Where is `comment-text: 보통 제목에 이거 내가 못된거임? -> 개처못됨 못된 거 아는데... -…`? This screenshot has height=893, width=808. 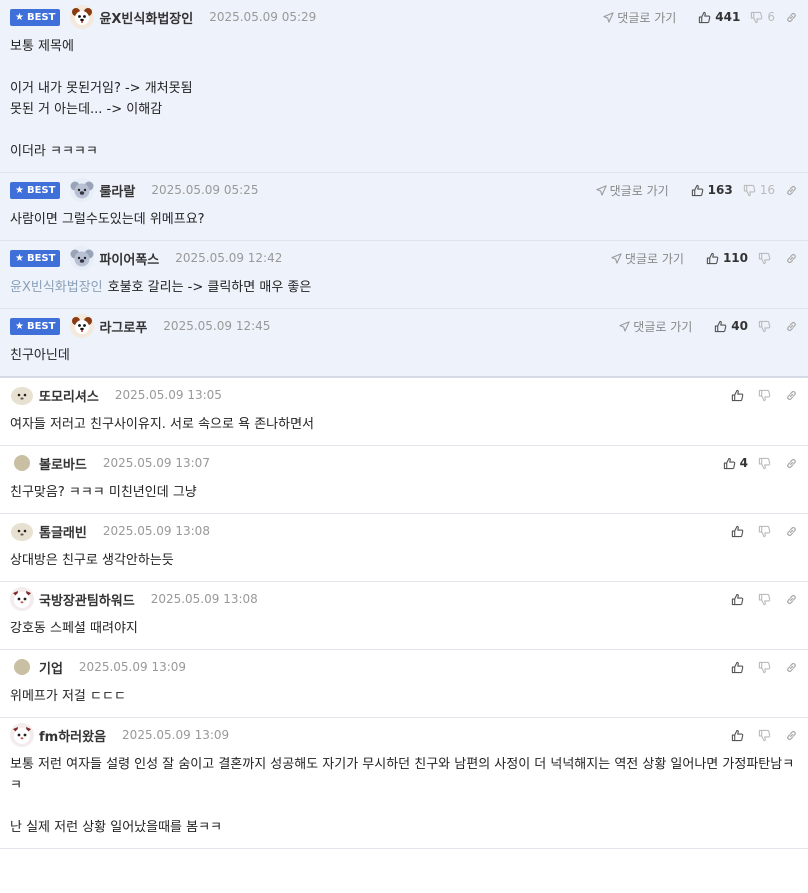 comment-text: 보통 제목에 이거 내가 못된거임? -> 개처못됨 못된 거 아는데... -… is located at coordinates (101, 99).